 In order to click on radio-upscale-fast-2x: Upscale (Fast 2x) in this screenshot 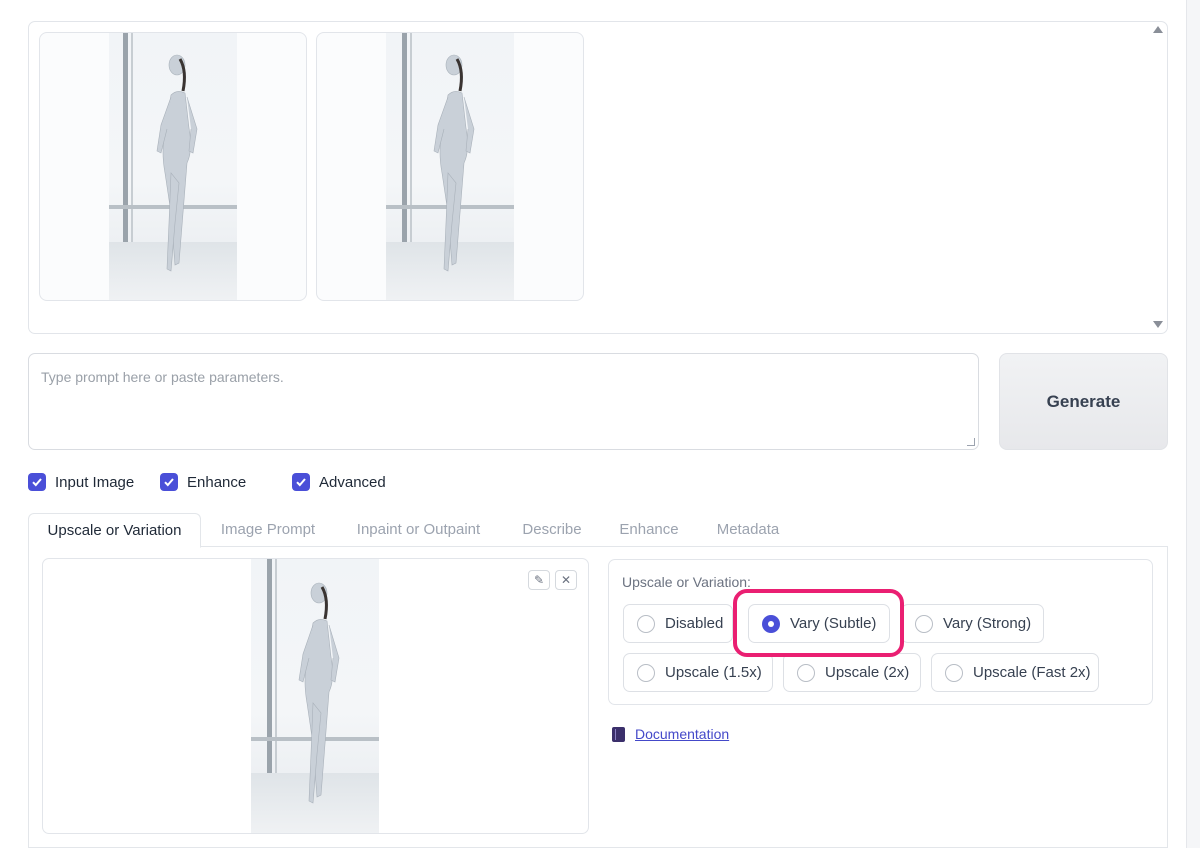, I will do `click(1015, 672)`.